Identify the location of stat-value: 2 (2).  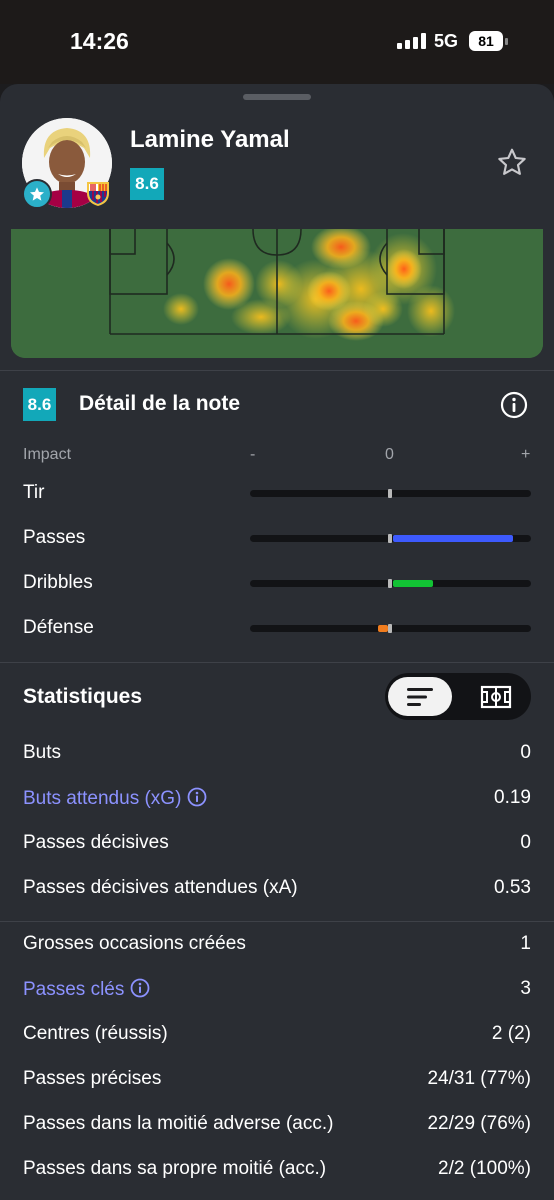
(511, 1033).